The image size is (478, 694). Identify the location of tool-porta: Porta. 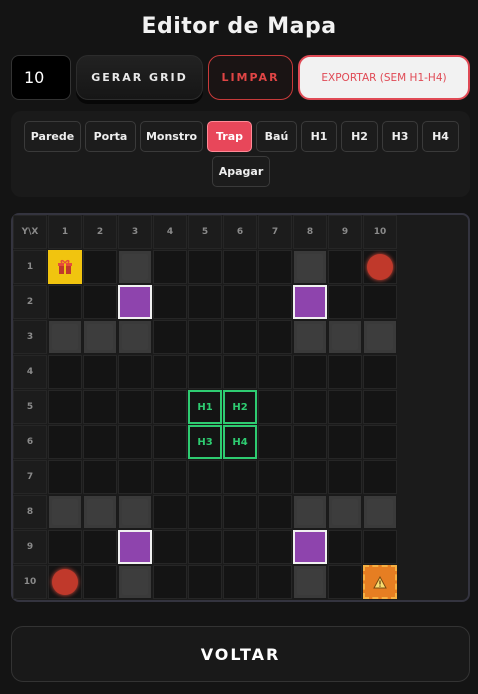
(110, 136).